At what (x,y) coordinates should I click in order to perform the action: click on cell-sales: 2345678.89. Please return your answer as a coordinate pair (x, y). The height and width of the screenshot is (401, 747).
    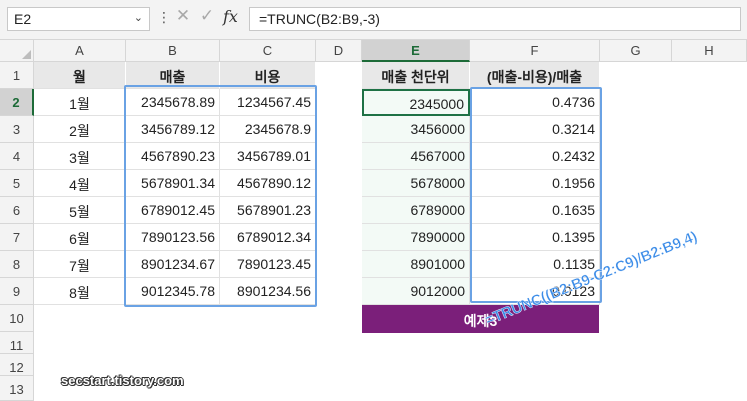
    Looking at the image, I should click on (173, 102).